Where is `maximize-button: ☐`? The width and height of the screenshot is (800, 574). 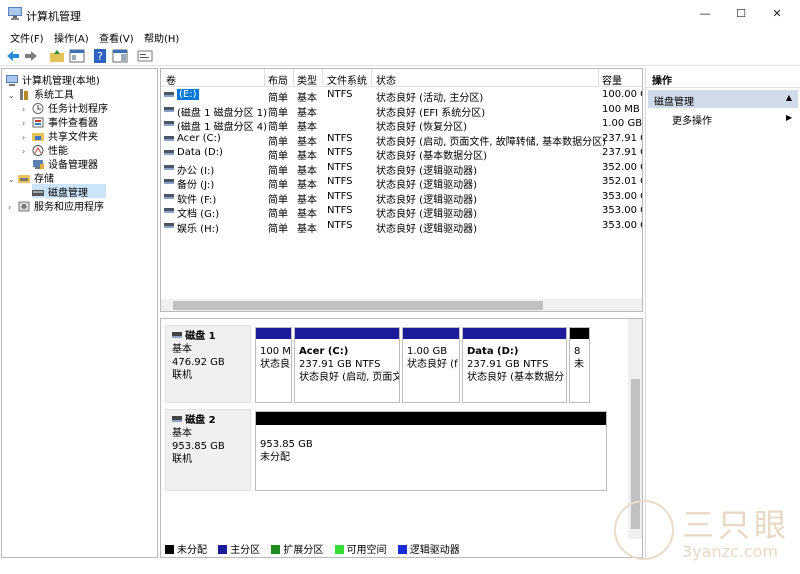
maximize-button: ☐ is located at coordinates (741, 14).